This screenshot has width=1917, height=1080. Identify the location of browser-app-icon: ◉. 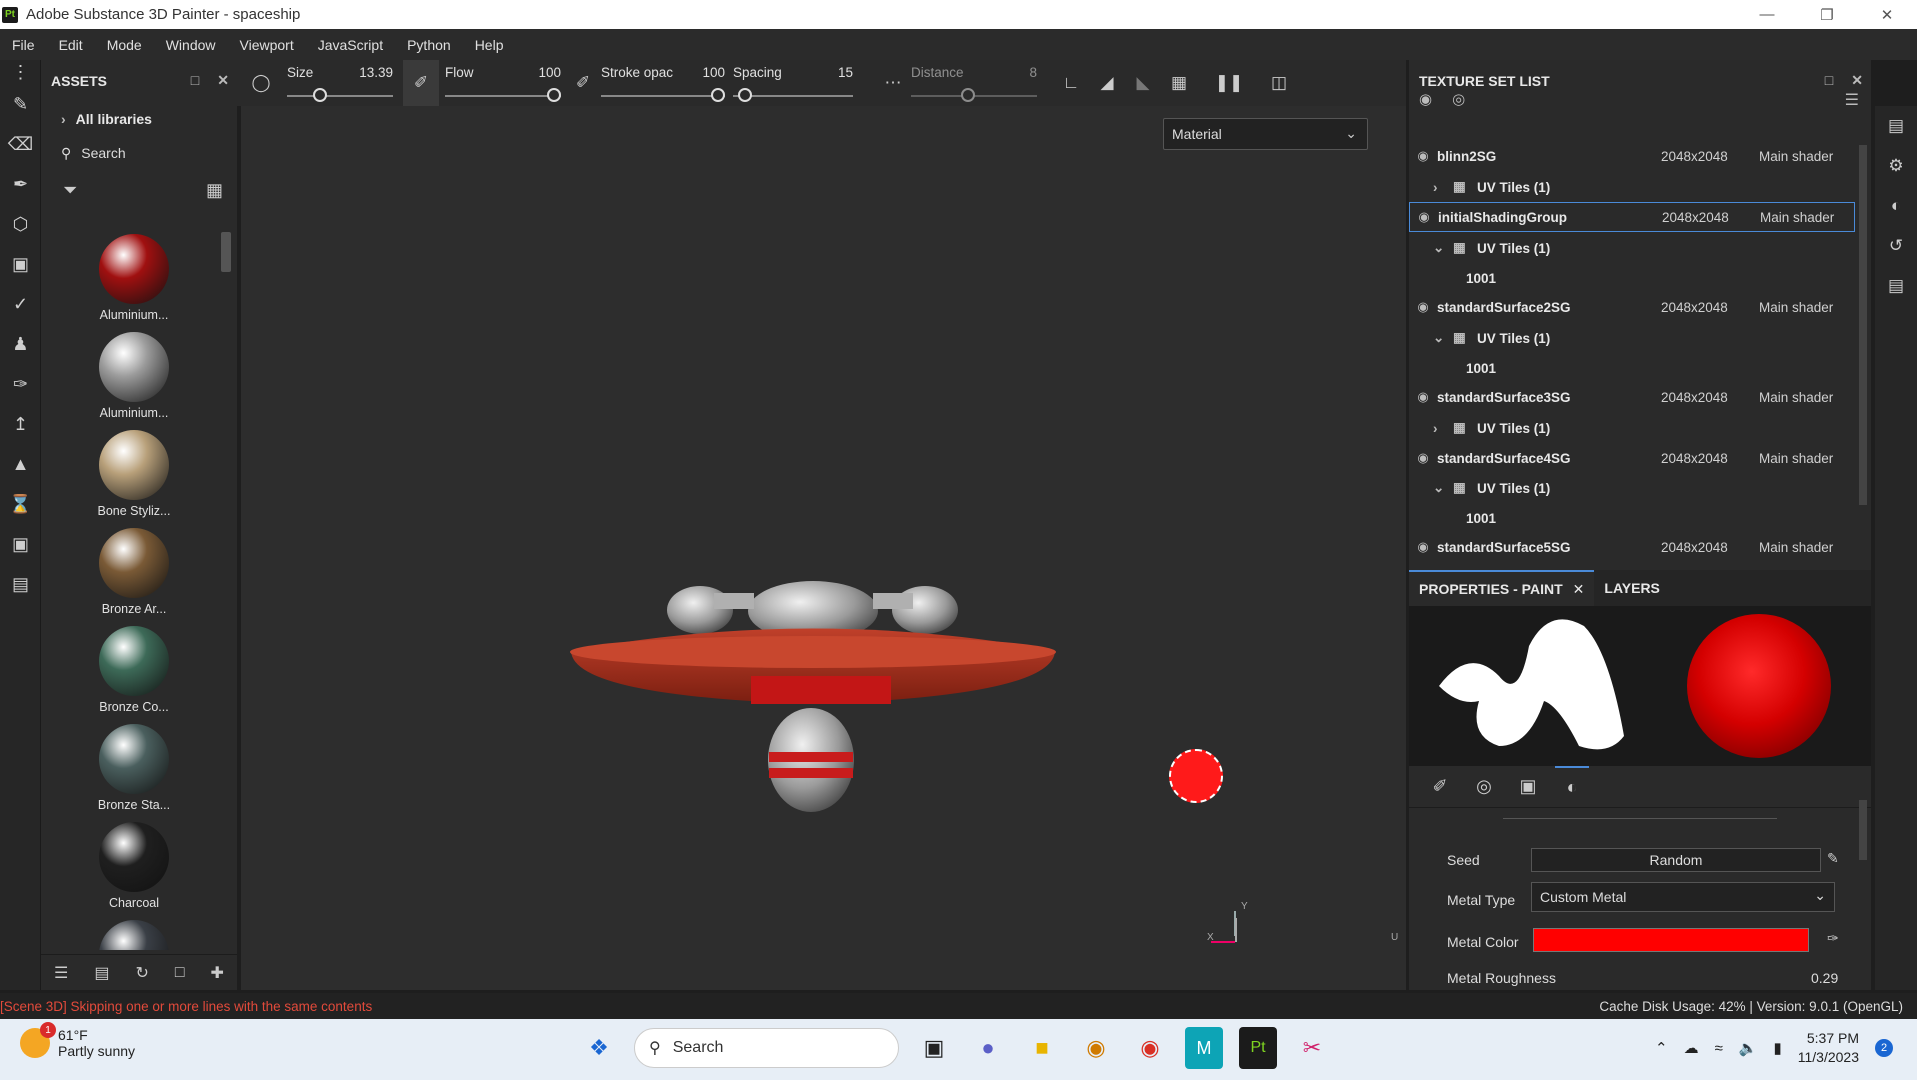
(1096, 1048).